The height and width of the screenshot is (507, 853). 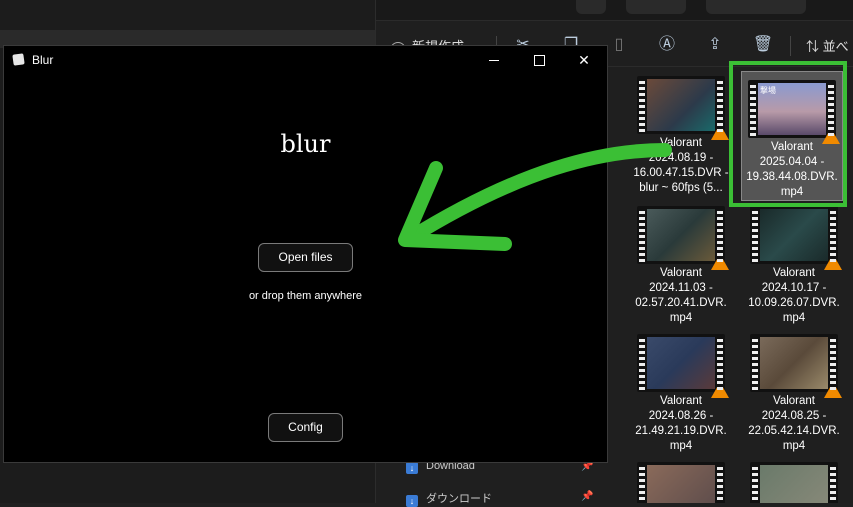 I want to click on pin-icon: 📌, so click(x=587, y=496).